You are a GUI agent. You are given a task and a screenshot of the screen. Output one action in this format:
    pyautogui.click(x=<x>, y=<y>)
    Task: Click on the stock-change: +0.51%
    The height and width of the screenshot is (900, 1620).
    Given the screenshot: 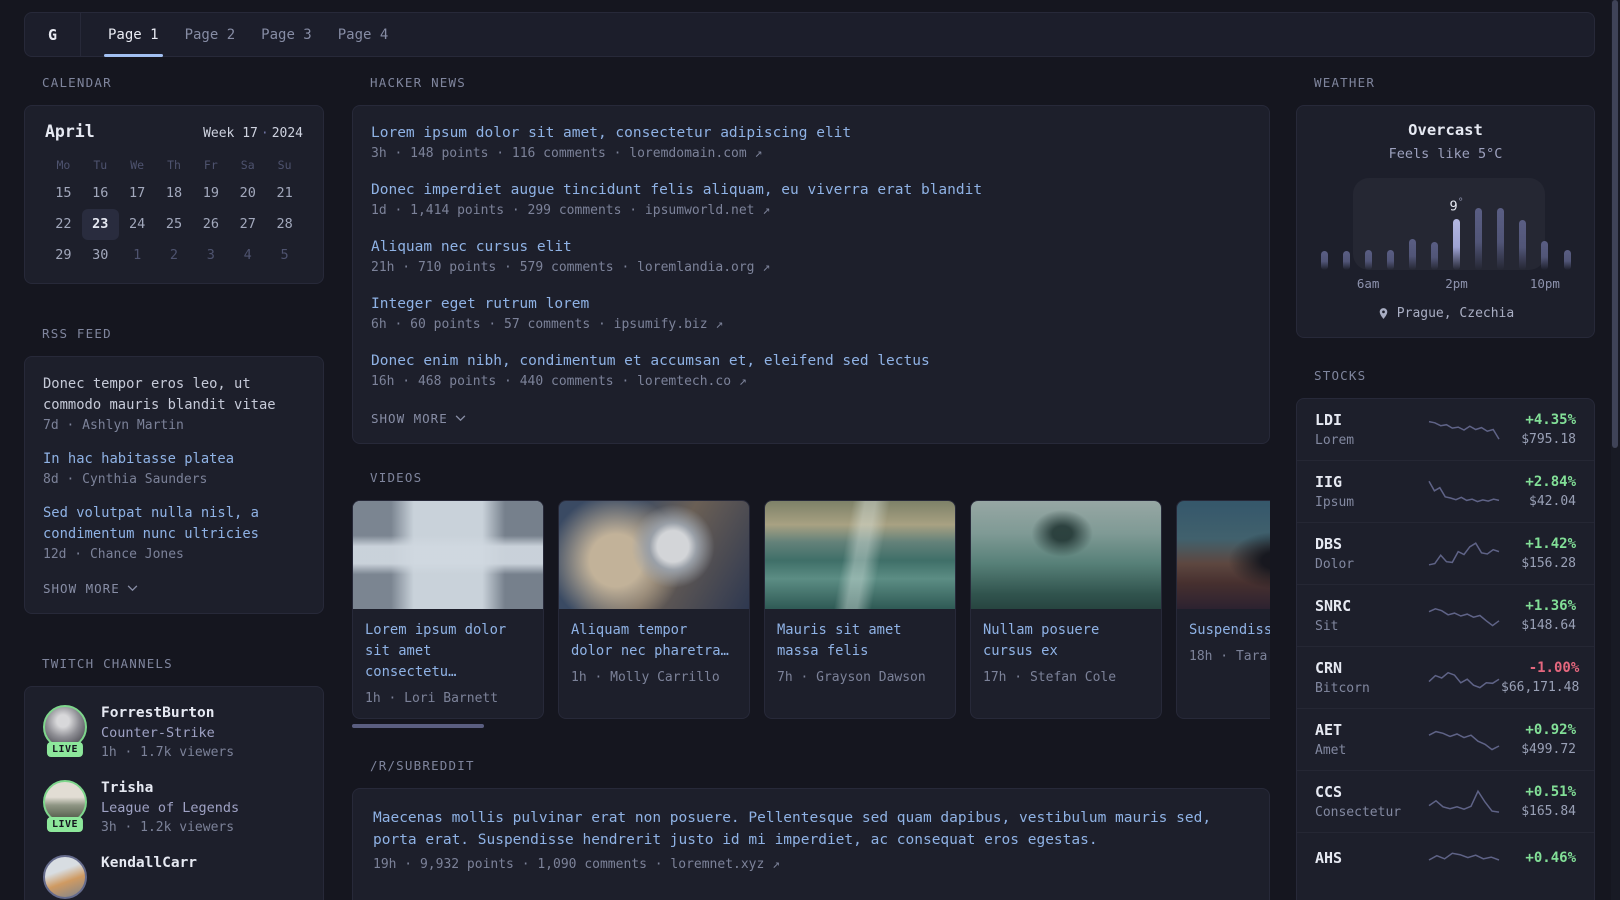 What is the action you would take?
    pyautogui.click(x=1550, y=792)
    